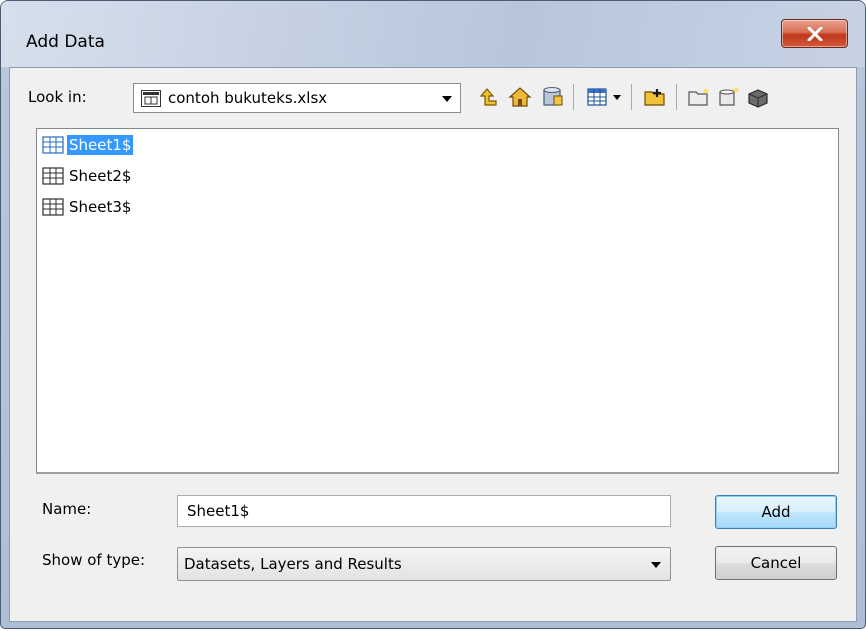  I want to click on connect-folder-icon, so click(654, 97).